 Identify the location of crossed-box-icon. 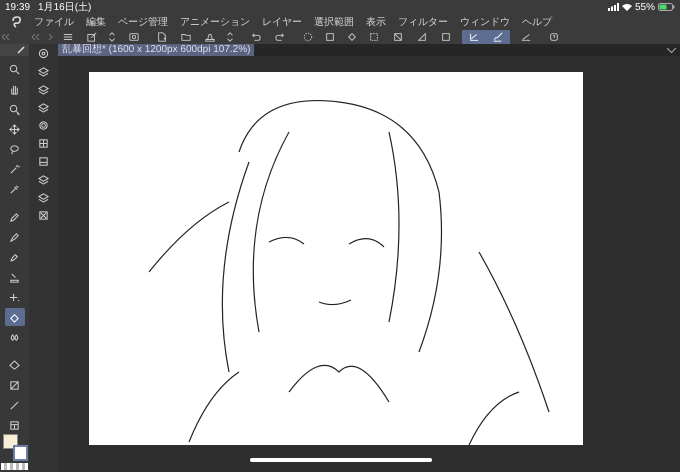
(43, 215).